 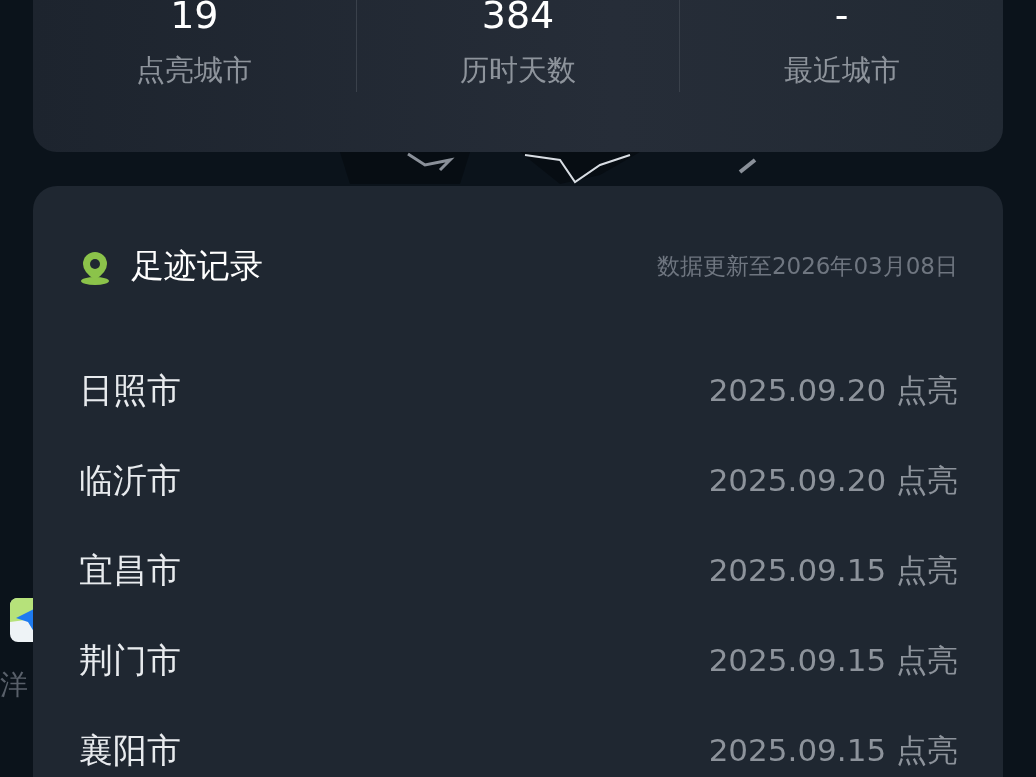 What do you see at coordinates (130, 390) in the screenshot?
I see `city-name: 日照市` at bounding box center [130, 390].